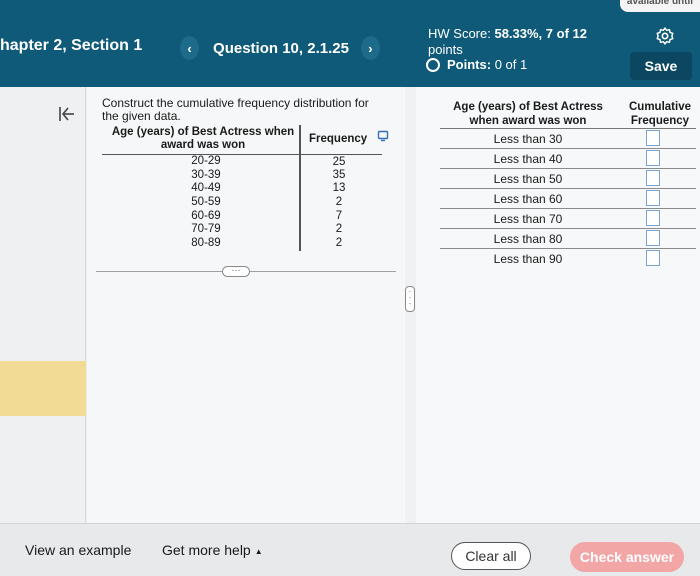 This screenshot has width=700, height=576. I want to click on hw-score-value: 58.33%, 7 of 12, so click(540, 33).